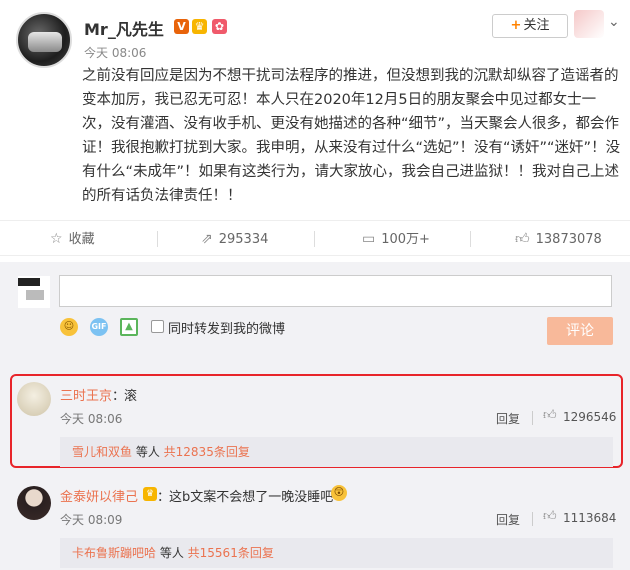 Image resolution: width=630 pixels, height=570 pixels. What do you see at coordinates (44, 40) in the screenshot?
I see `user-avatar` at bounding box center [44, 40].